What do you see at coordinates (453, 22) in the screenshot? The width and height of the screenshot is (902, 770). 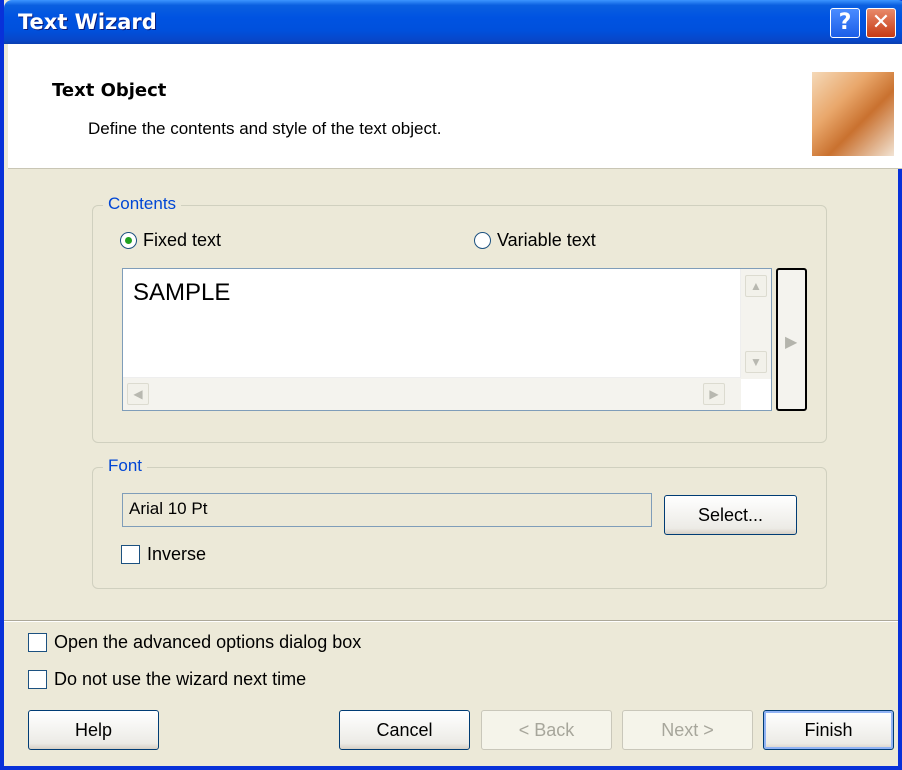 I see `title-bar: Text Wizard ? ✕` at bounding box center [453, 22].